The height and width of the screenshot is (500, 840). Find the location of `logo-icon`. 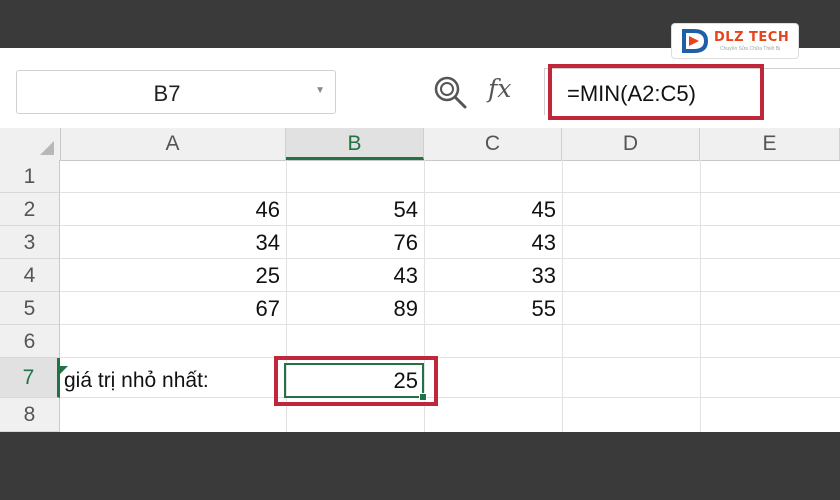

logo-icon is located at coordinates (695, 41).